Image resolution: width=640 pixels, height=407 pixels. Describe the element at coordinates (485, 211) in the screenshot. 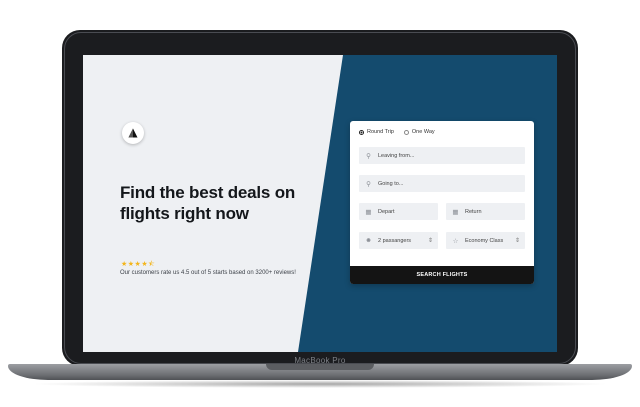

I see `return-date-field: ▦ Return` at that location.